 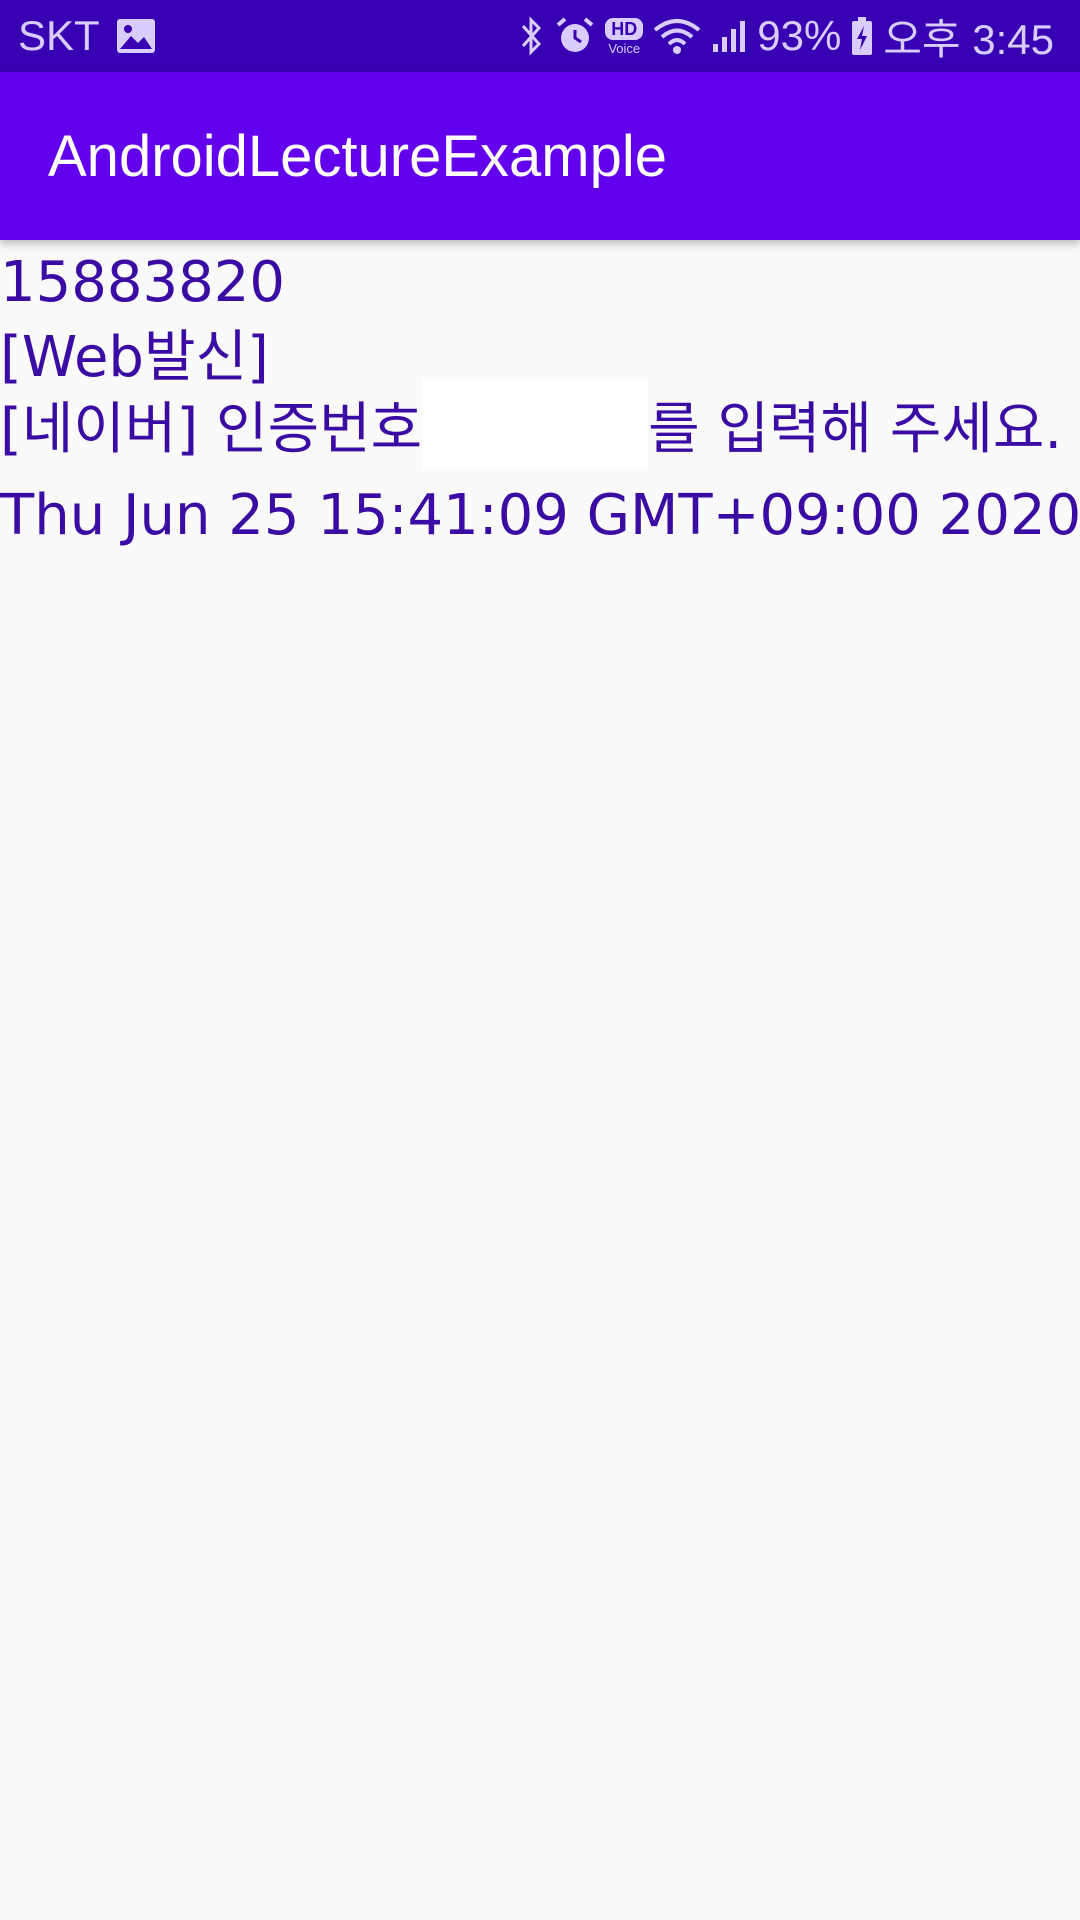 I want to click on voice-badge: Voice, so click(x=624, y=48).